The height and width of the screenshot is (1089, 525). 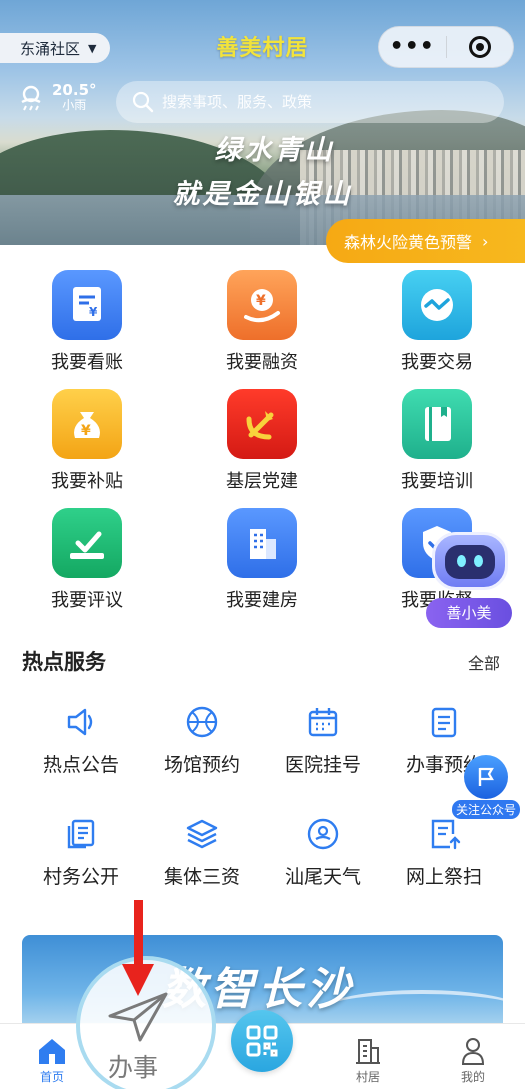 I want to click on book-icon, so click(x=437, y=424).